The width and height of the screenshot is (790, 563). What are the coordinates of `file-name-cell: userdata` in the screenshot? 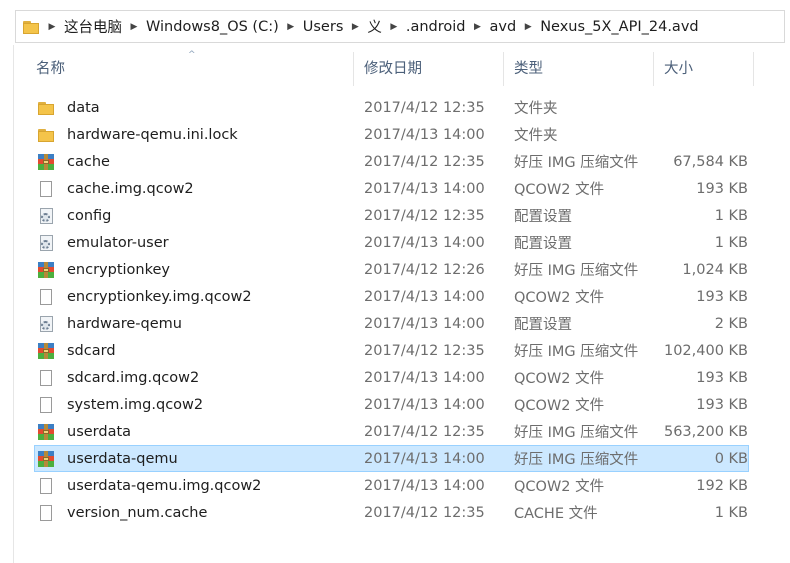 It's located at (199, 432).